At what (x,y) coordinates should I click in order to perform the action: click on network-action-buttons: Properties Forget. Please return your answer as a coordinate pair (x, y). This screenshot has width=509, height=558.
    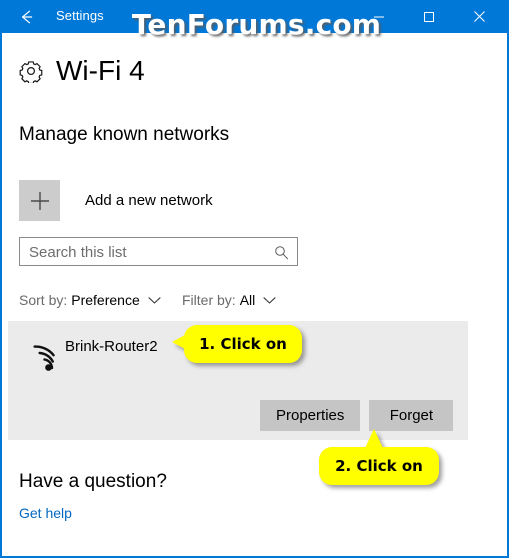
    Looking at the image, I should click on (357, 415).